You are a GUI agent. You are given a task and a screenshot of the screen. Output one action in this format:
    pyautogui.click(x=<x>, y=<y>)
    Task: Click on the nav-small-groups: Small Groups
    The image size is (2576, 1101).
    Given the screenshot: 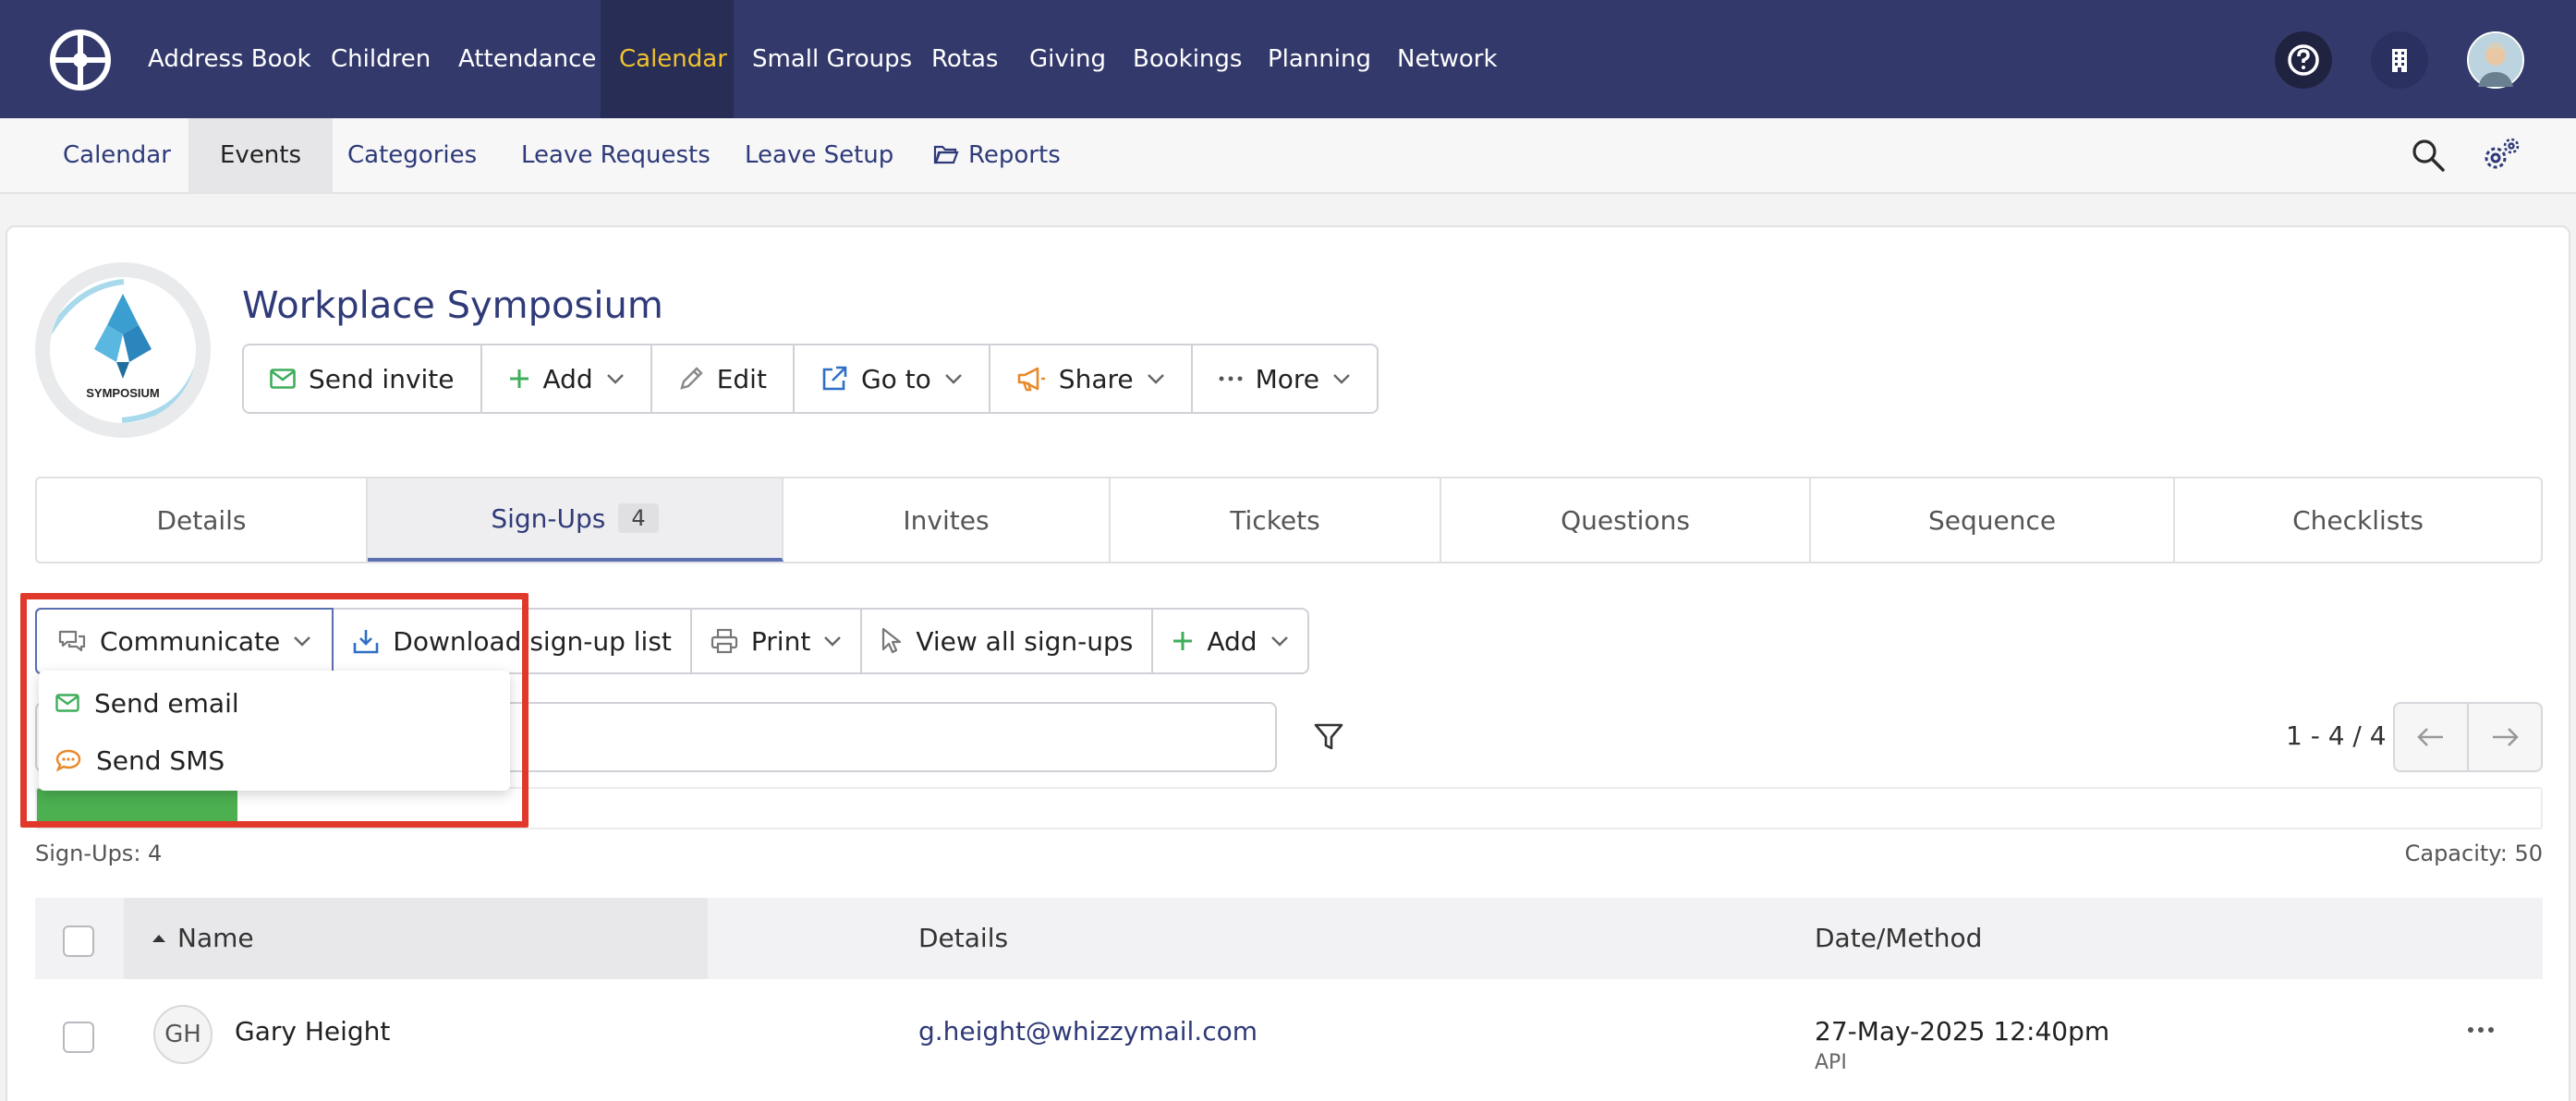 What is the action you would take?
    pyautogui.click(x=832, y=59)
    